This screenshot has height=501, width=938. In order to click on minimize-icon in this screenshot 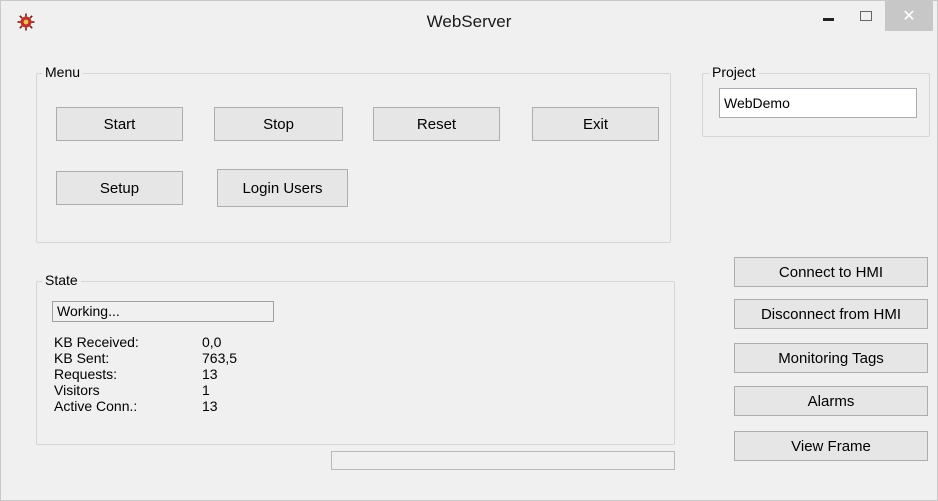, I will do `click(828, 19)`.